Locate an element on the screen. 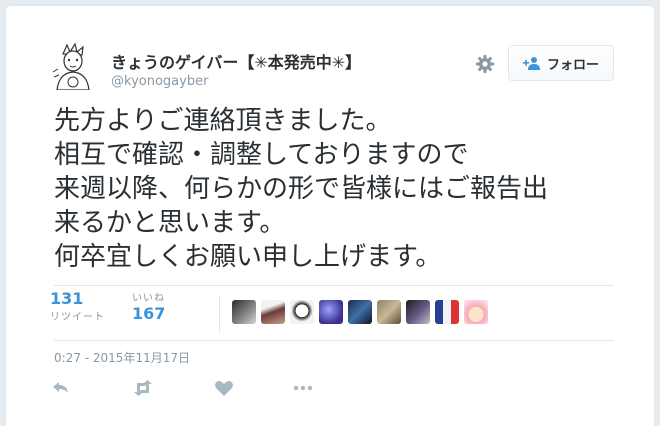  retweet-icon is located at coordinates (143, 388).